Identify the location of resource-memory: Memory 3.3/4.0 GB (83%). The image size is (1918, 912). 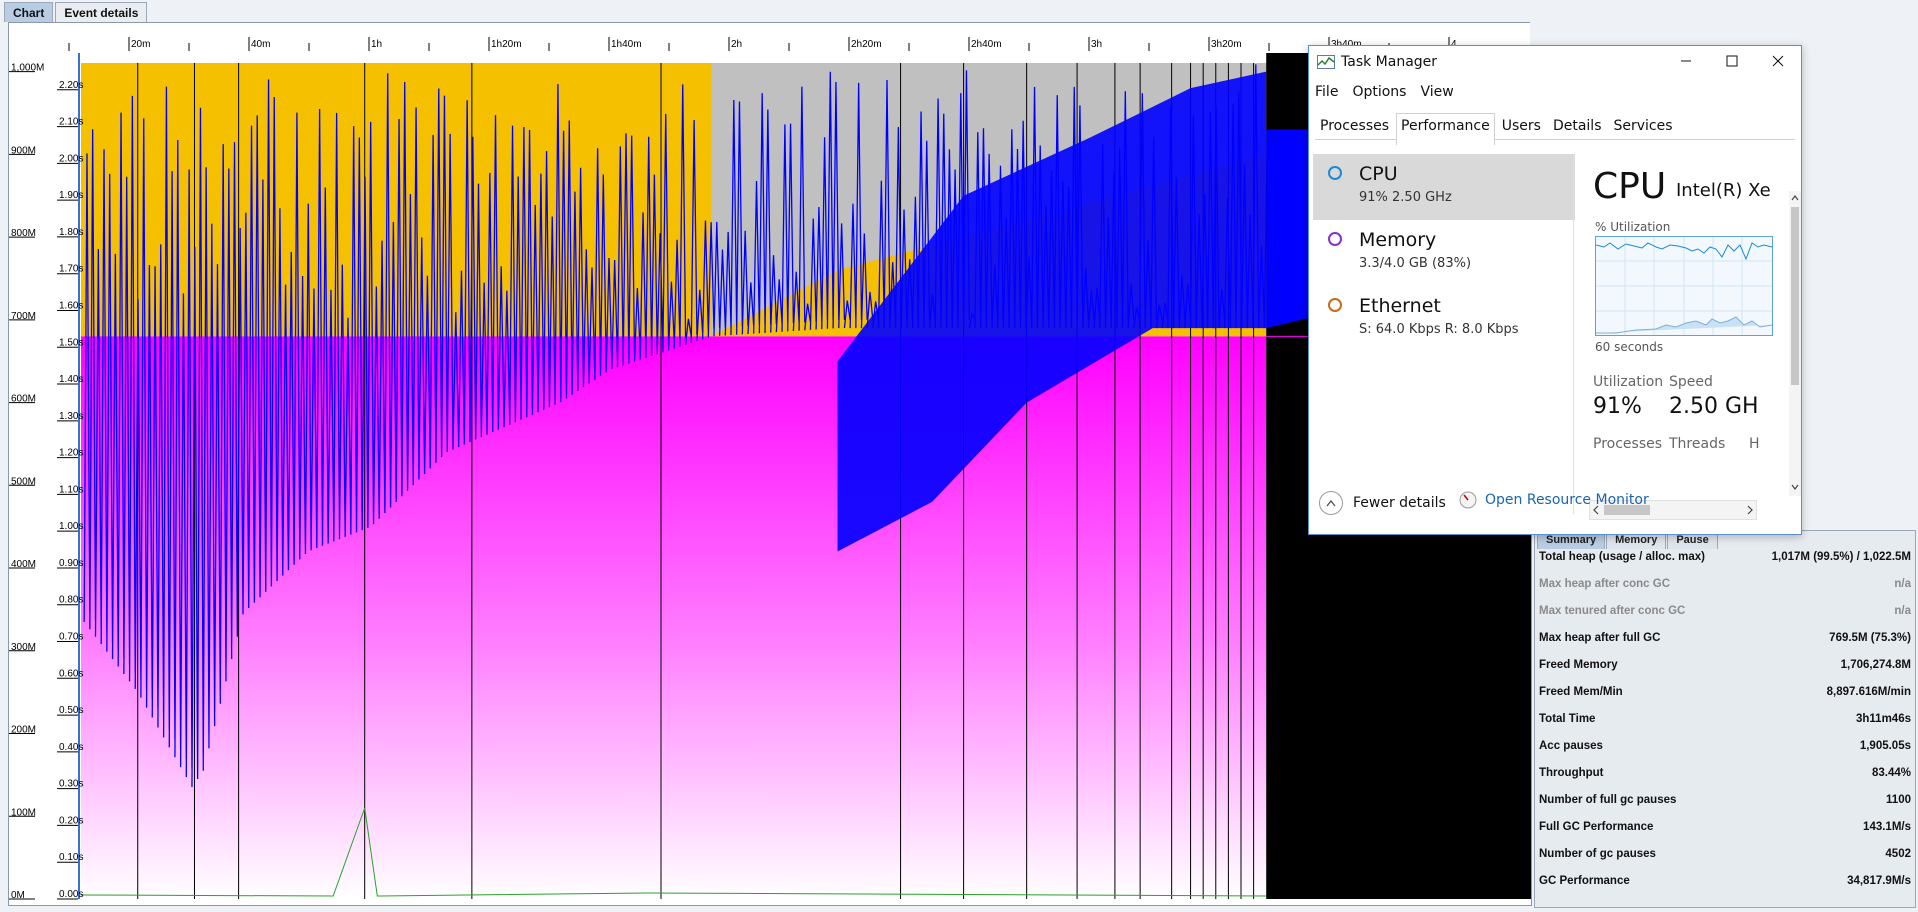
(1444, 253).